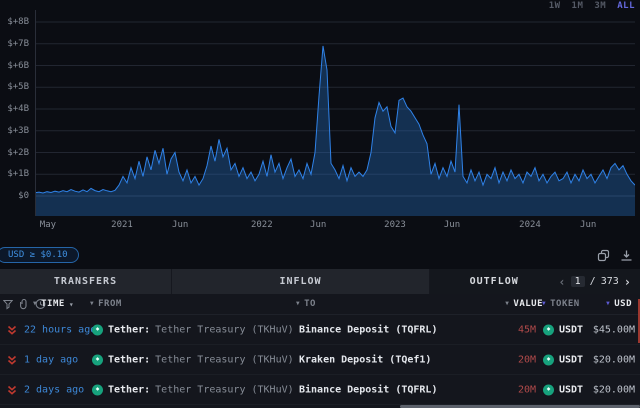 This screenshot has width=640, height=408. I want to click on tab-outflow-region: OUTFLOW ‹ 1 / 373 ›, so click(535, 281).